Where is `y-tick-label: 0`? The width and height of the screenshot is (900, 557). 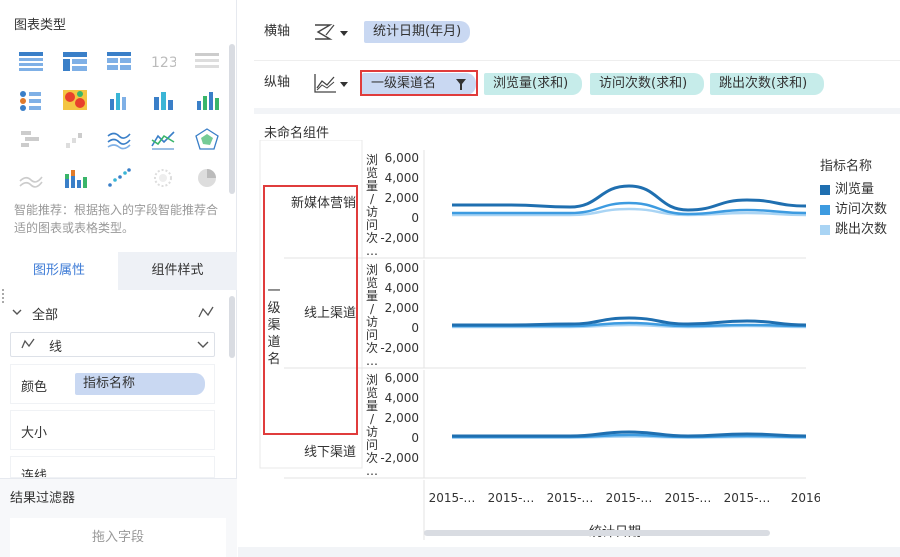 y-tick-label: 0 is located at coordinates (415, 438).